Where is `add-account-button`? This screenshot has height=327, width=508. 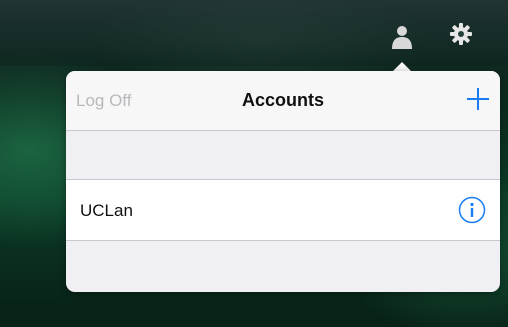
add-account-button is located at coordinates (478, 99).